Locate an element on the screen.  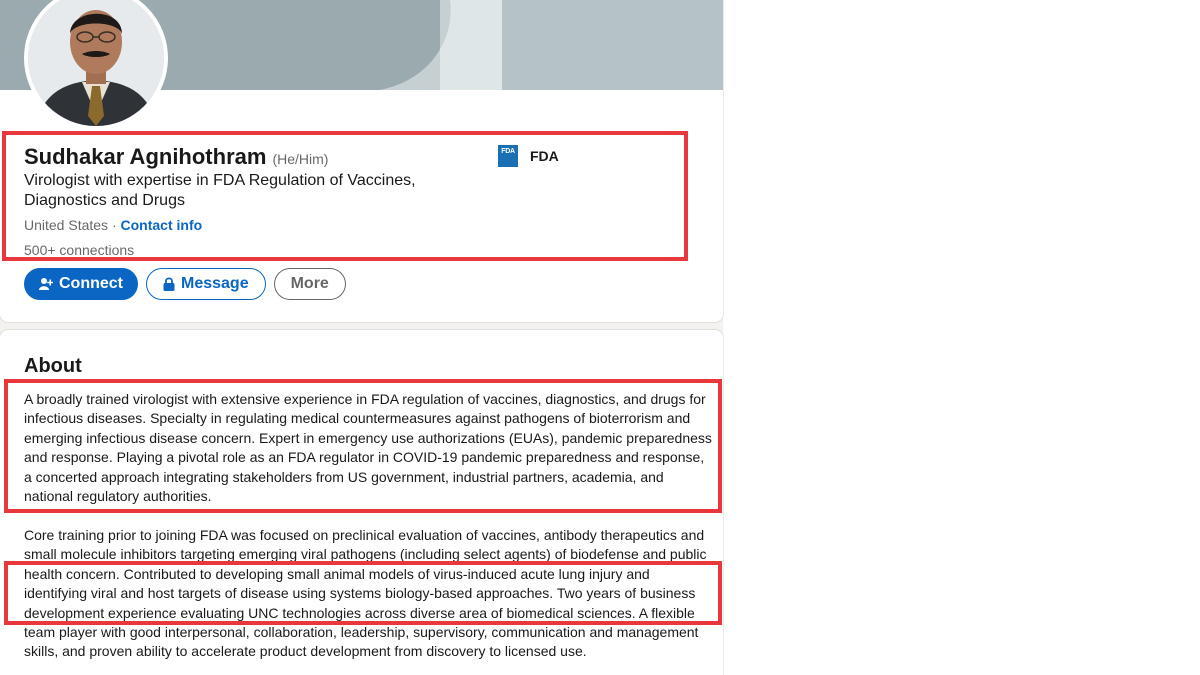
message-button: Message is located at coordinates (206, 284).